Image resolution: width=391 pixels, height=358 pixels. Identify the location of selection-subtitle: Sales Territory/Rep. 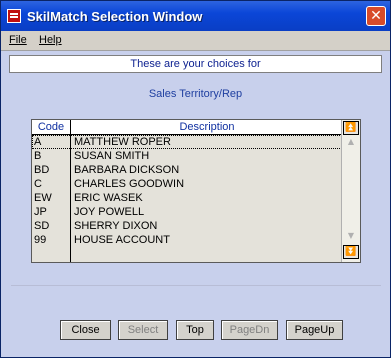
(195, 94).